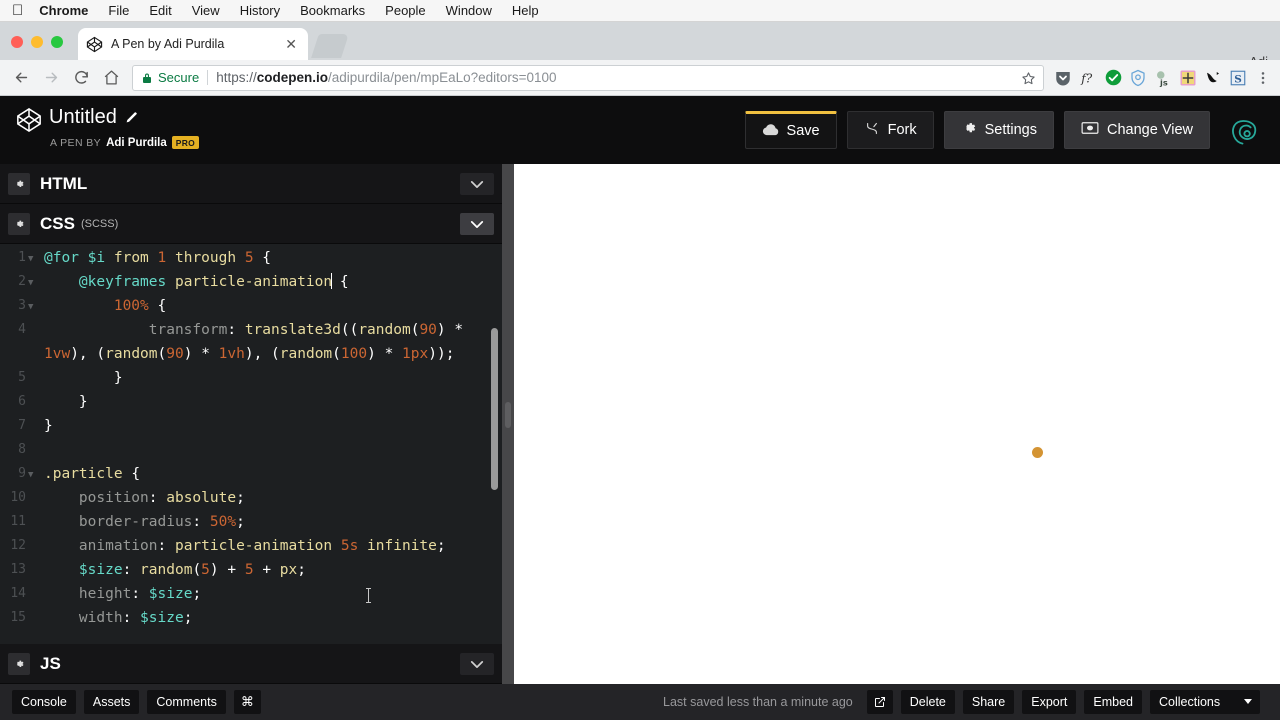 This screenshot has height=720, width=1280. What do you see at coordinates (988, 702) in the screenshot?
I see `share-button: Share` at bounding box center [988, 702].